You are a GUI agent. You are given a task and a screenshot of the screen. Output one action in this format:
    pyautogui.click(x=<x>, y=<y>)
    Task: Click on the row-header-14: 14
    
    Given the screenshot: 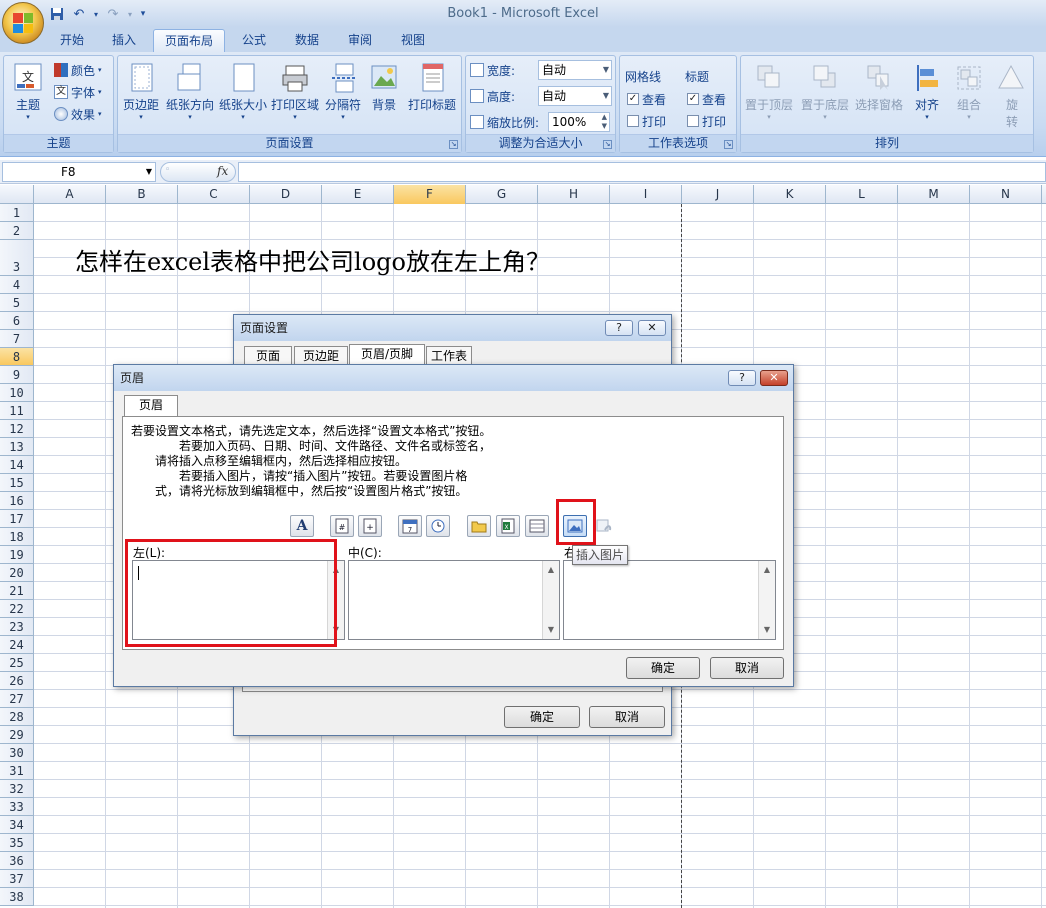 What is the action you would take?
    pyautogui.click(x=17, y=465)
    